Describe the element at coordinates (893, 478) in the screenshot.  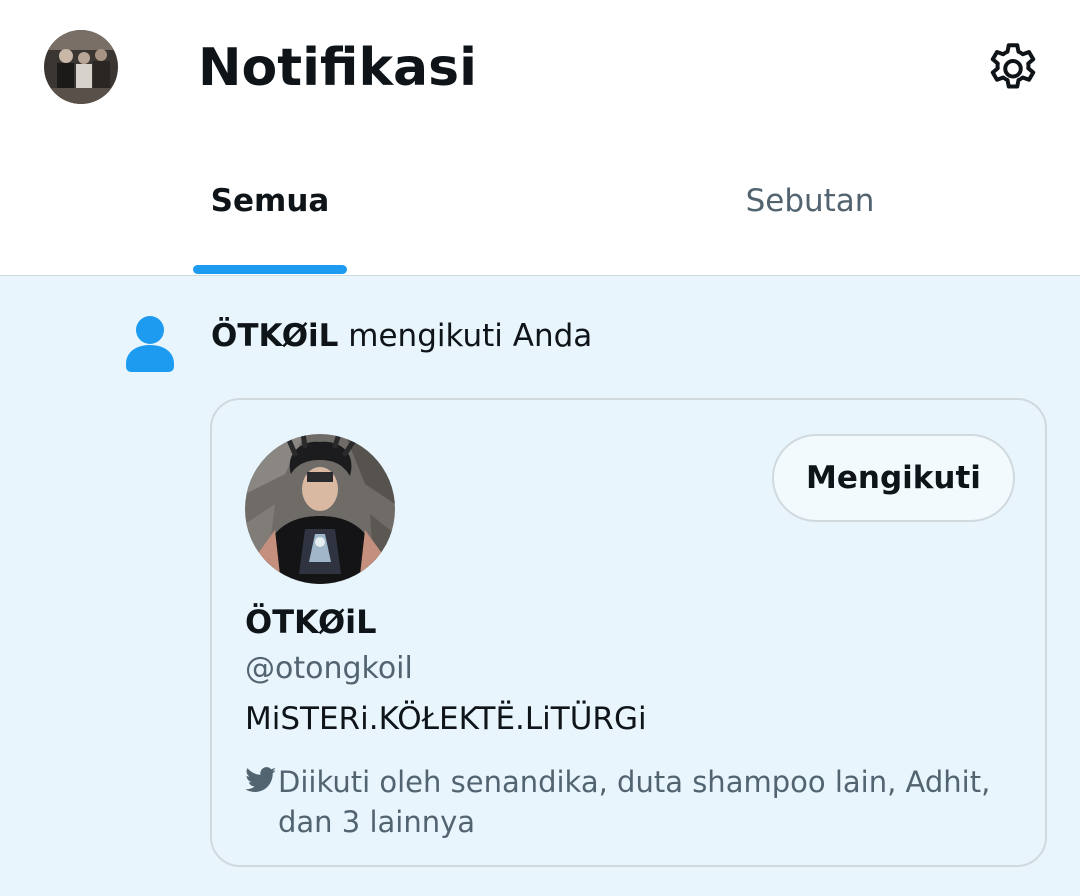
I see `following-button: Mengikuti` at that location.